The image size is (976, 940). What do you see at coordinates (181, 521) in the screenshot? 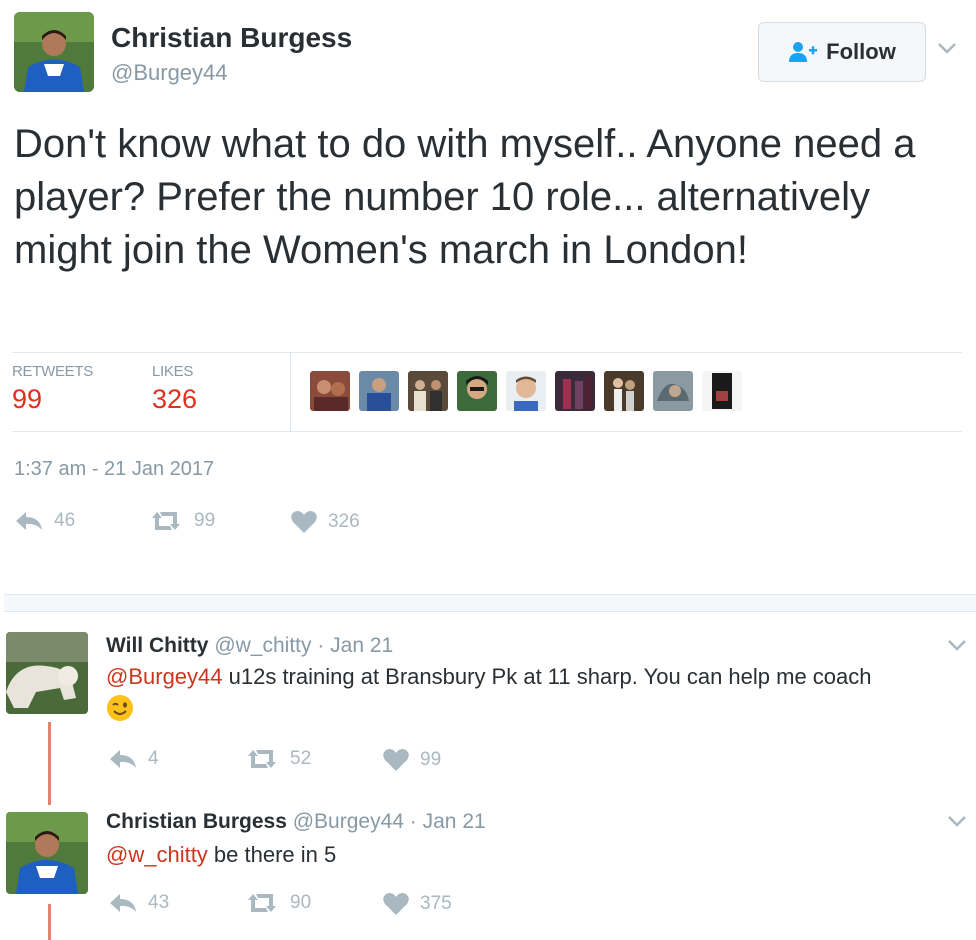
I see `retweet-button: 99` at bounding box center [181, 521].